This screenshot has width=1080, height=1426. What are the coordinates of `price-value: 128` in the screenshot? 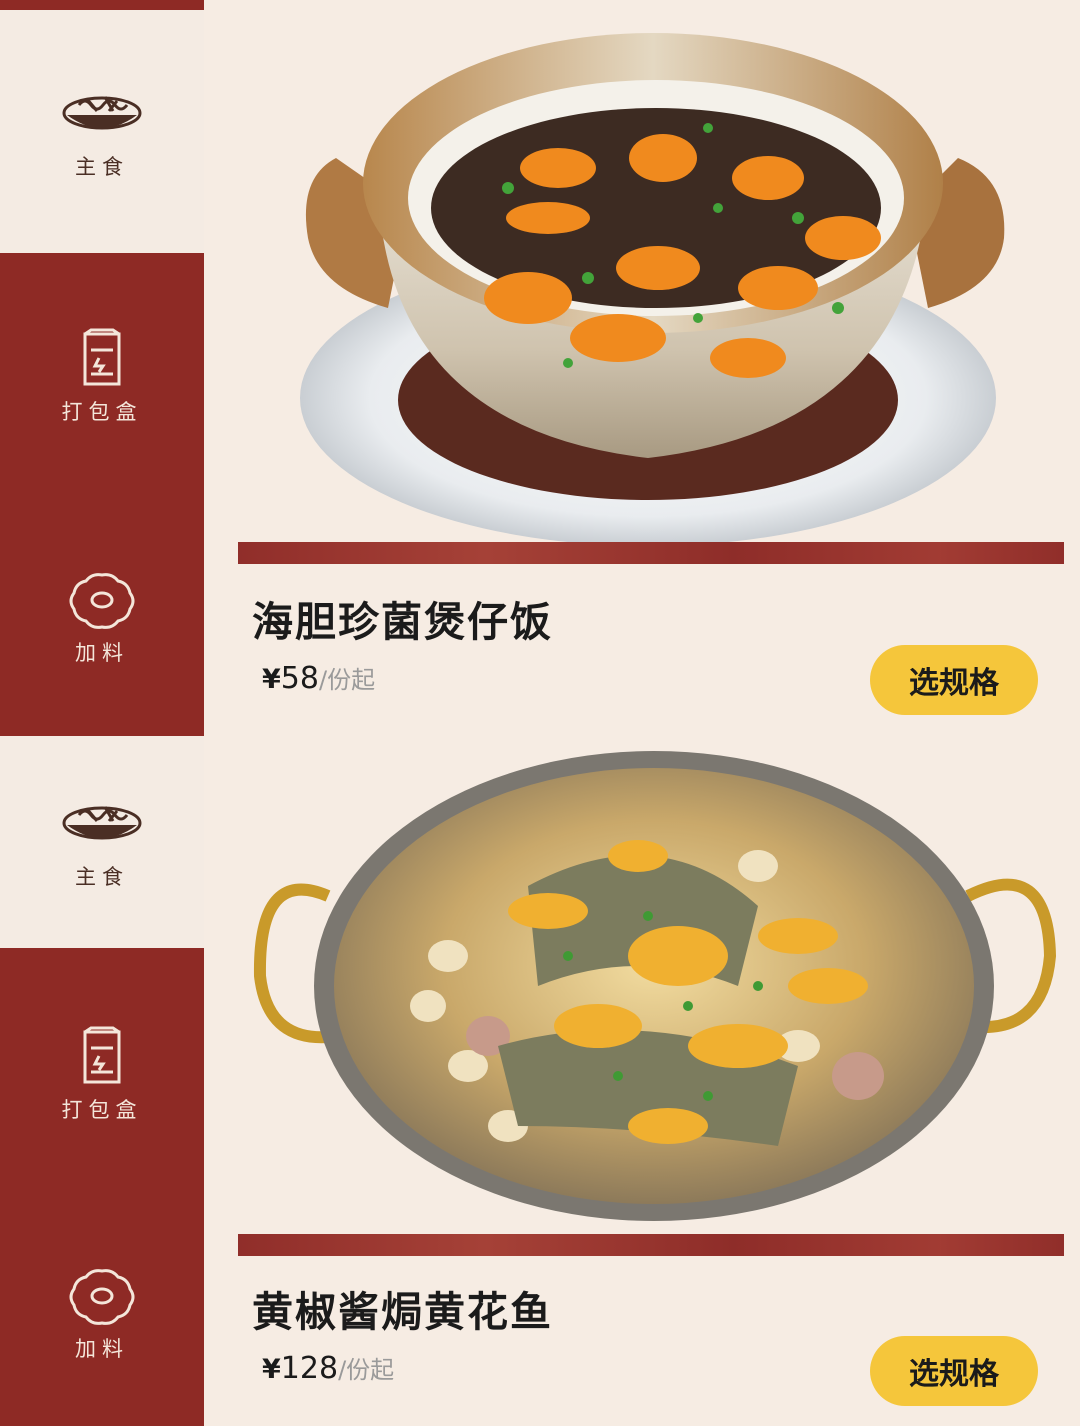 It's located at (309, 1368).